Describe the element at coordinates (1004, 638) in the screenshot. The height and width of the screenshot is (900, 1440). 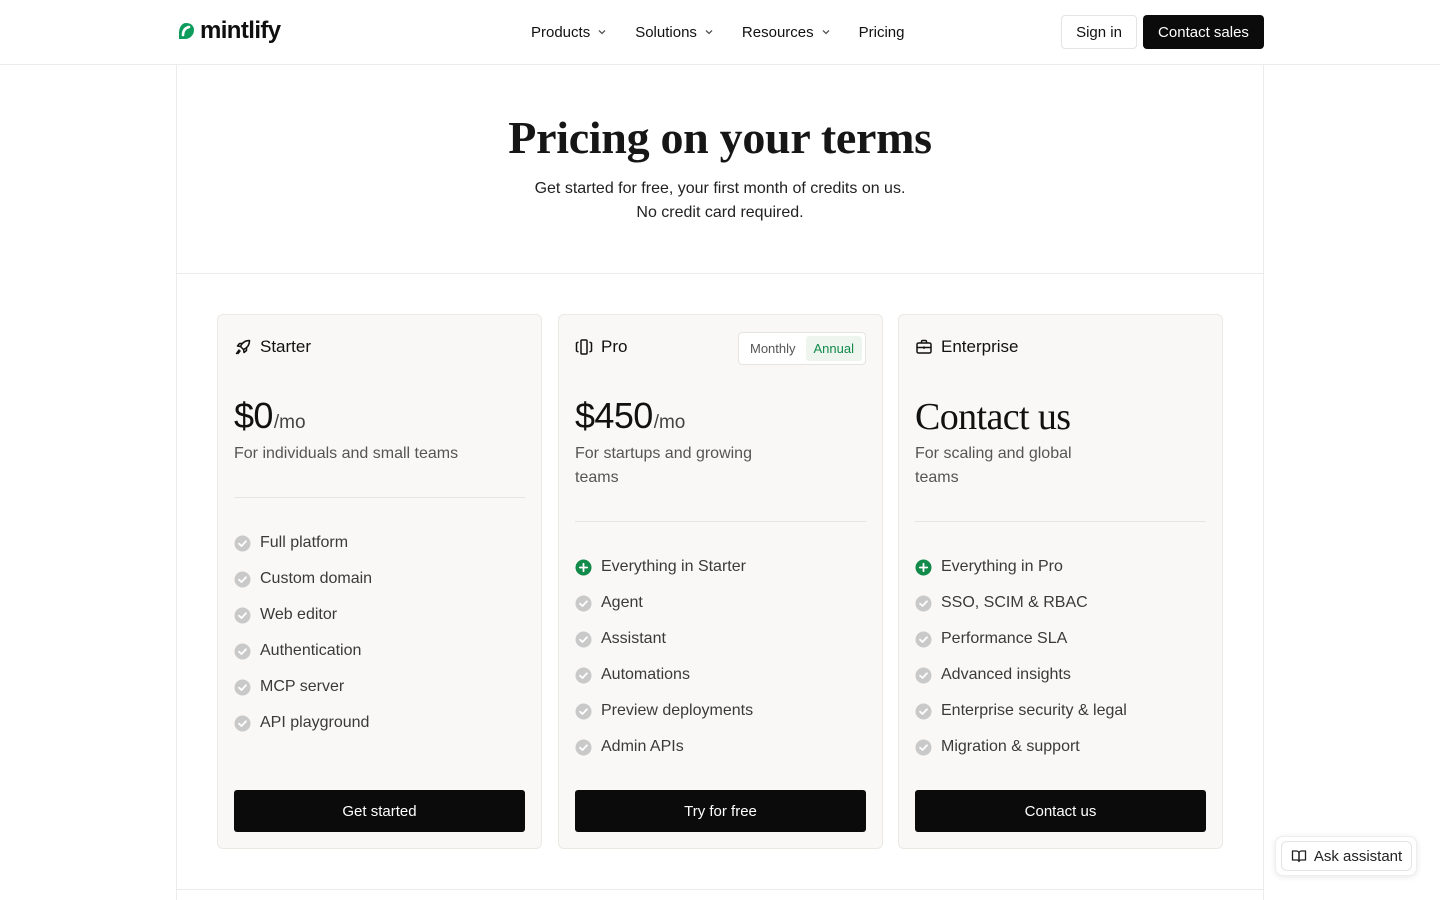
I see `feature-label: Performance SLA` at that location.